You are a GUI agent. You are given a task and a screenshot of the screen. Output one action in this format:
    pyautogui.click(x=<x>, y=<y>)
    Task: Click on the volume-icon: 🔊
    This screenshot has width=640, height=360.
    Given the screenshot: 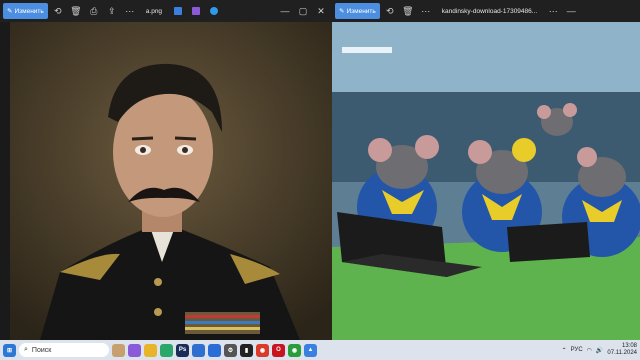 What is the action you would take?
    pyautogui.click(x=599, y=350)
    